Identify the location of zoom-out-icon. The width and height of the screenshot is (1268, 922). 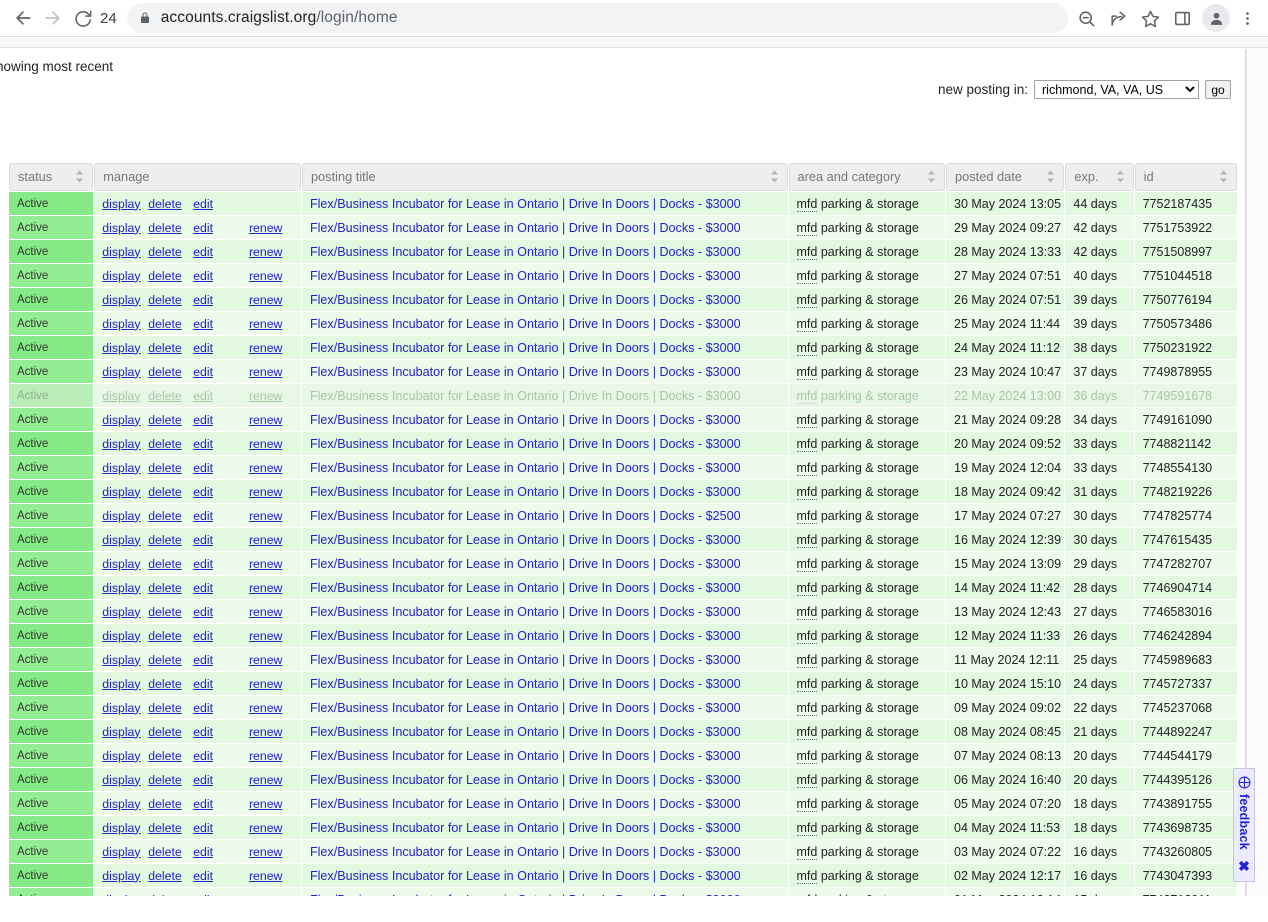
(1086, 18).